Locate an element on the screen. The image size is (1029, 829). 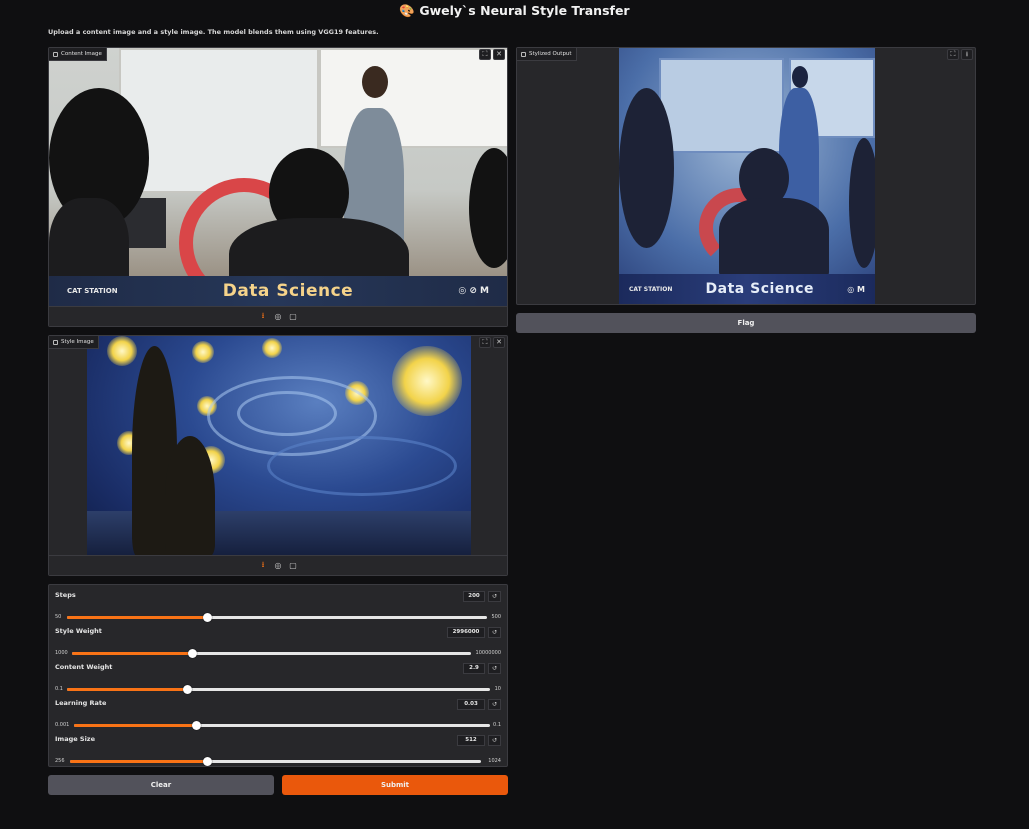
style-image-footer: ⭳ ◎ ▢ is located at coordinates (278, 565).